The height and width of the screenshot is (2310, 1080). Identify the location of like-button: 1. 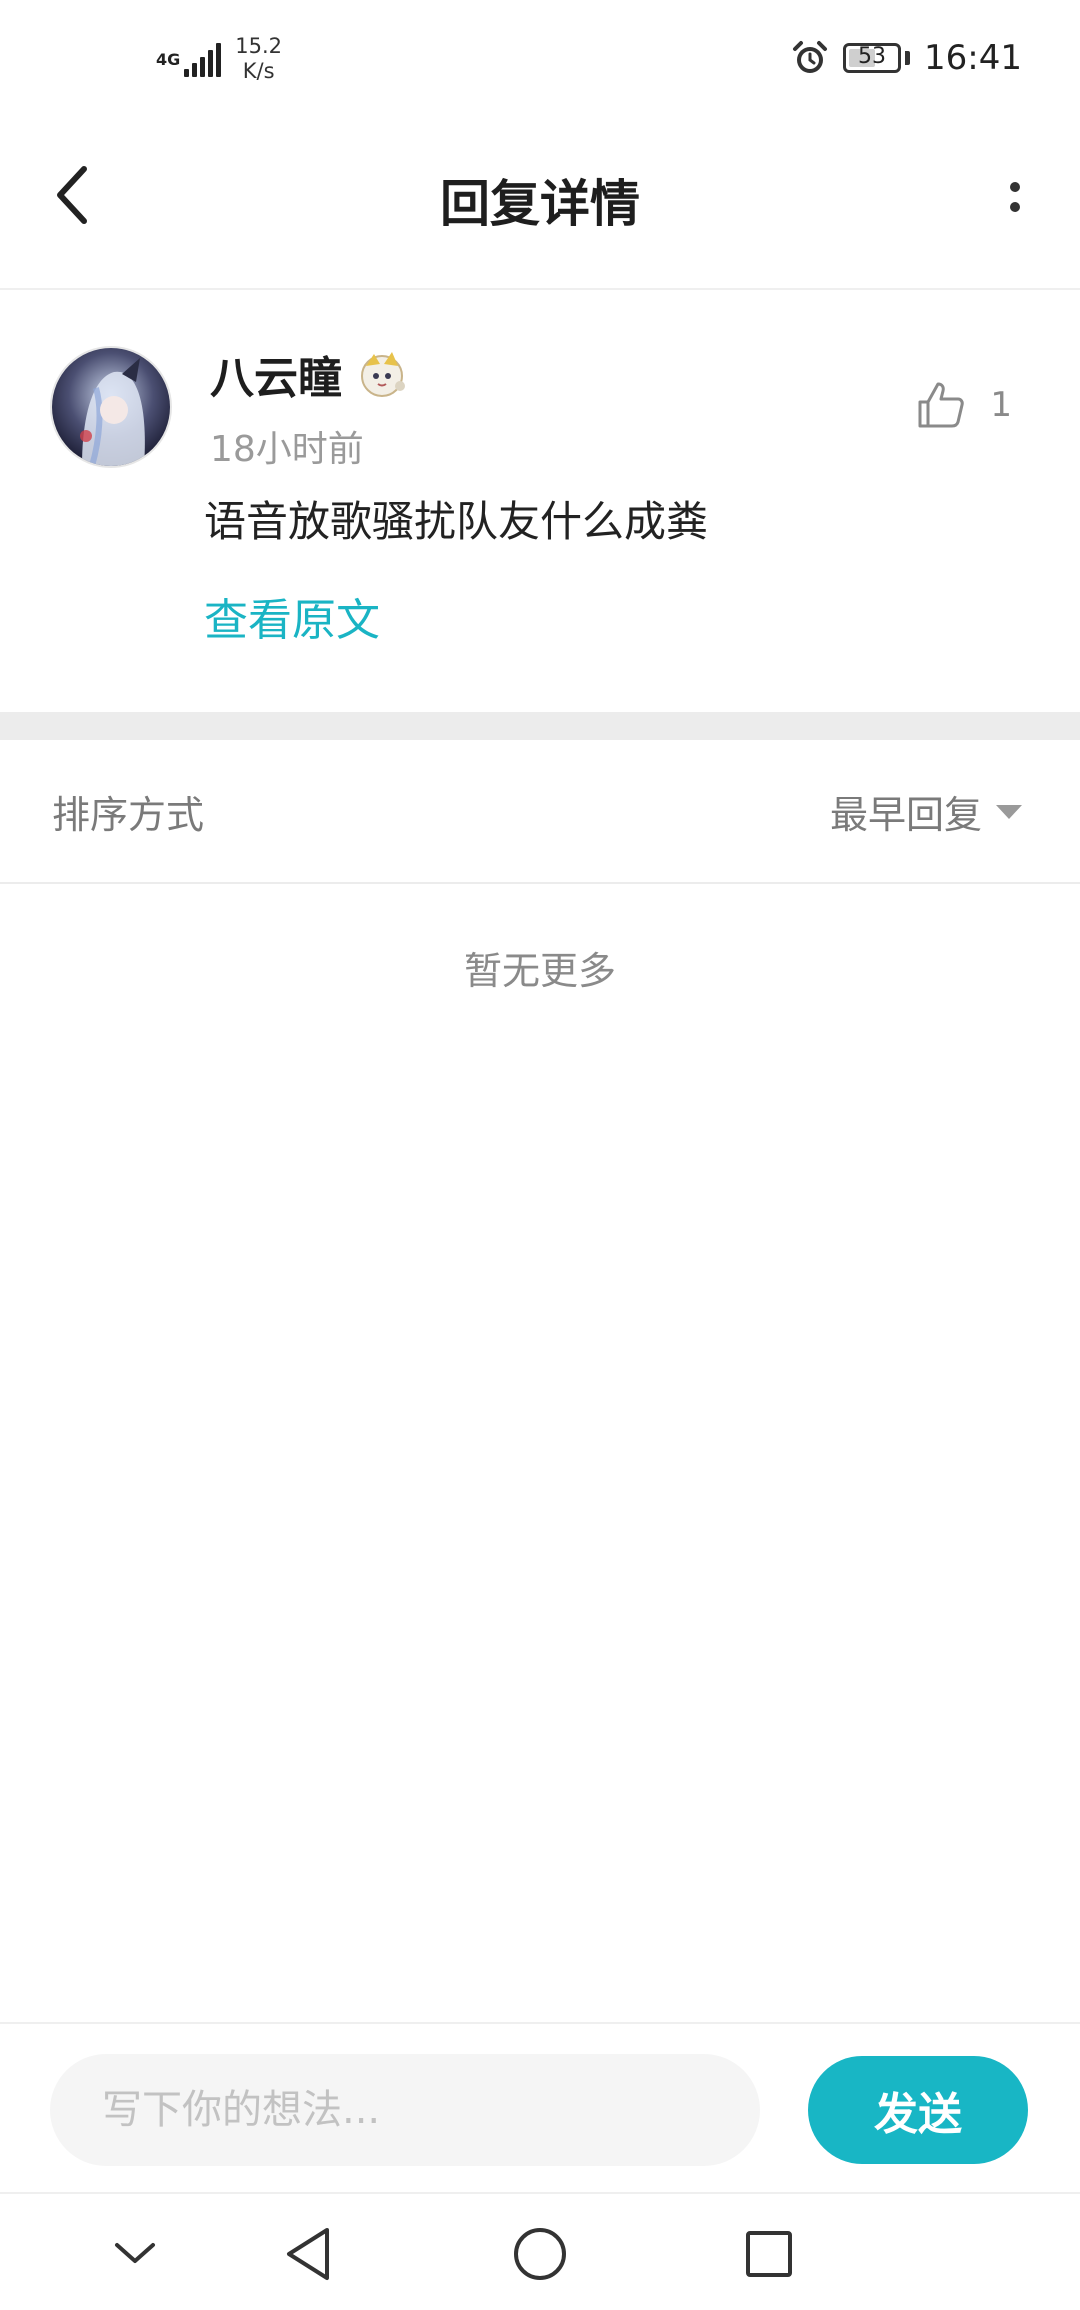
(963, 405).